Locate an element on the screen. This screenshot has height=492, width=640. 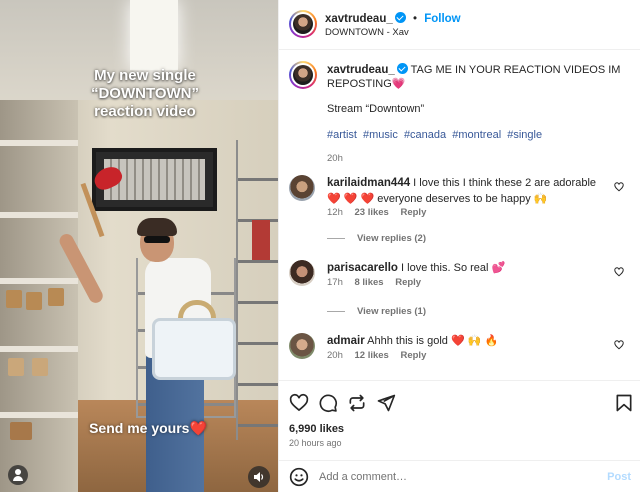
comment-time: 12h is located at coordinates (335, 212).